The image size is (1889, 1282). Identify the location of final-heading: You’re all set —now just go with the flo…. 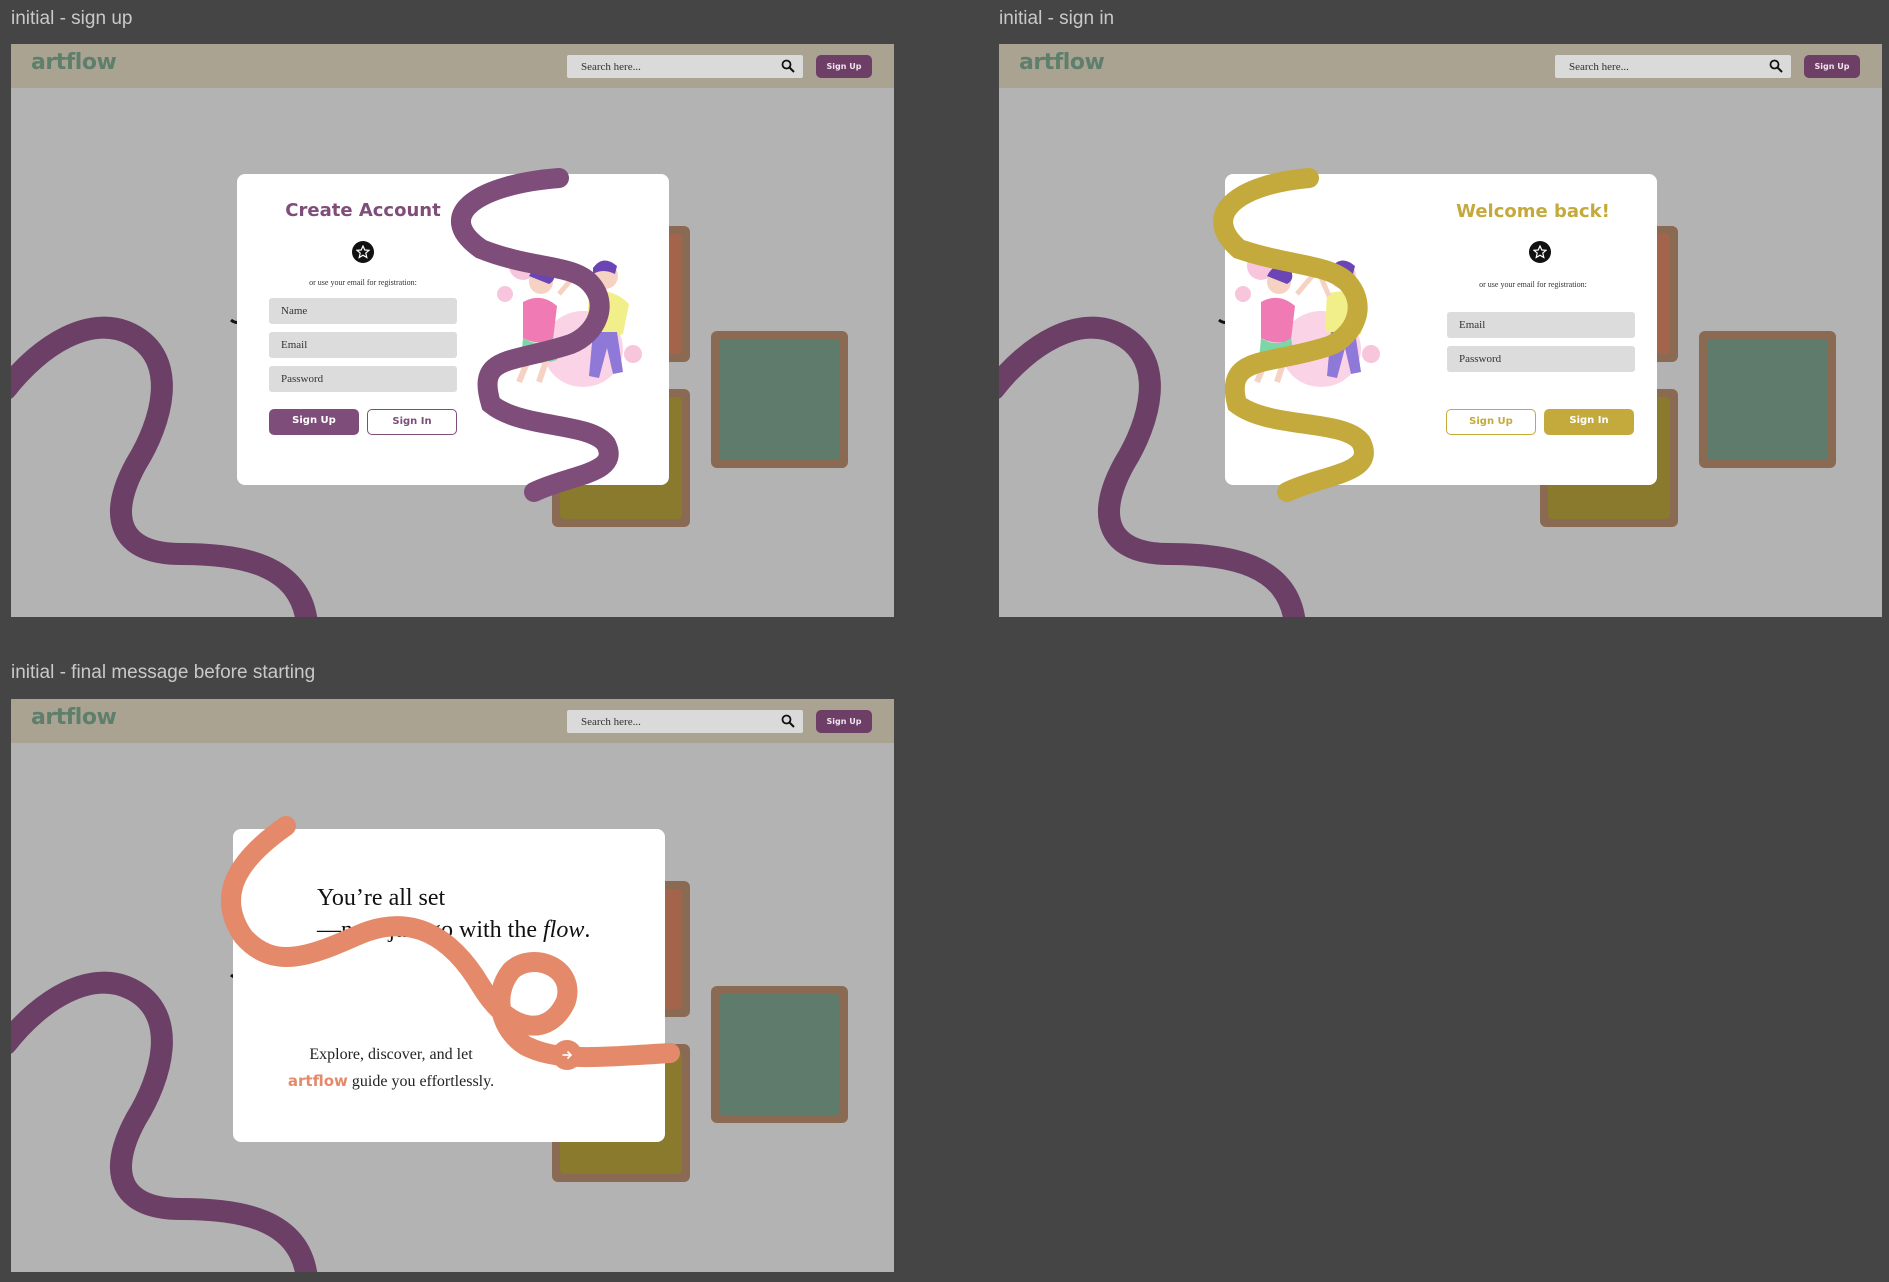
(453, 914).